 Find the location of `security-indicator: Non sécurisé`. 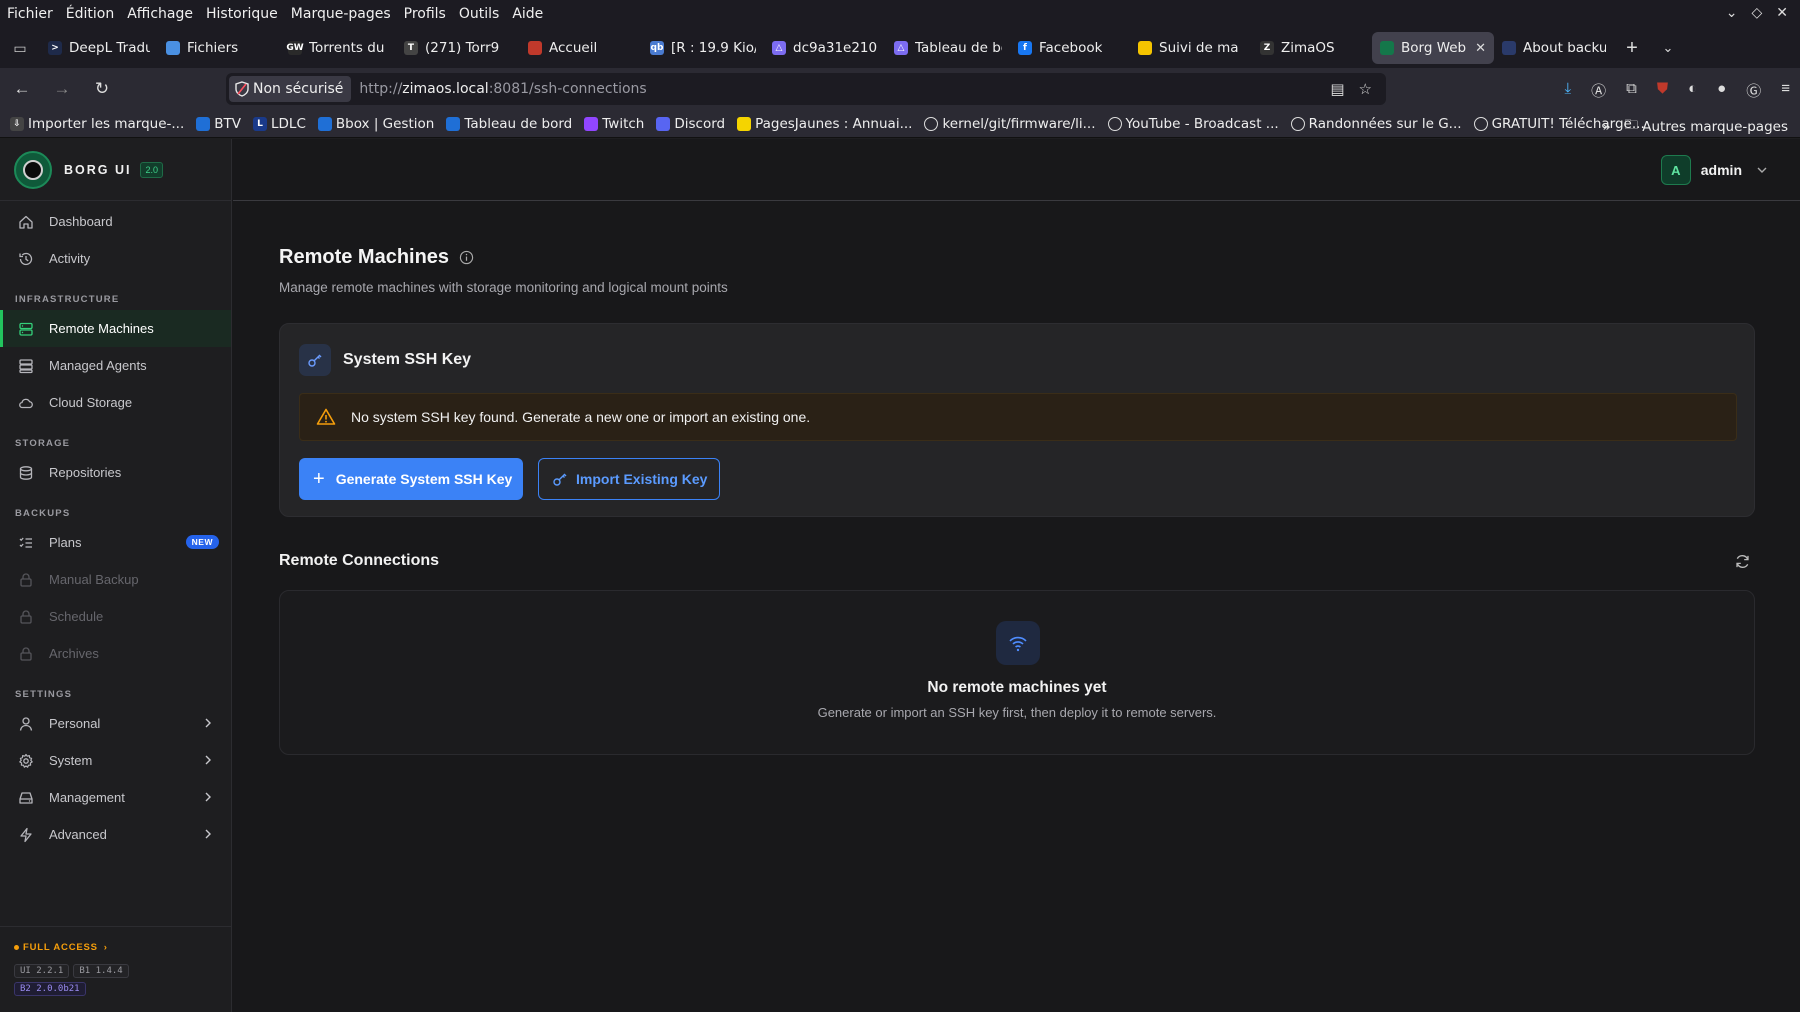

security-indicator: Non sécurisé is located at coordinates (290, 89).